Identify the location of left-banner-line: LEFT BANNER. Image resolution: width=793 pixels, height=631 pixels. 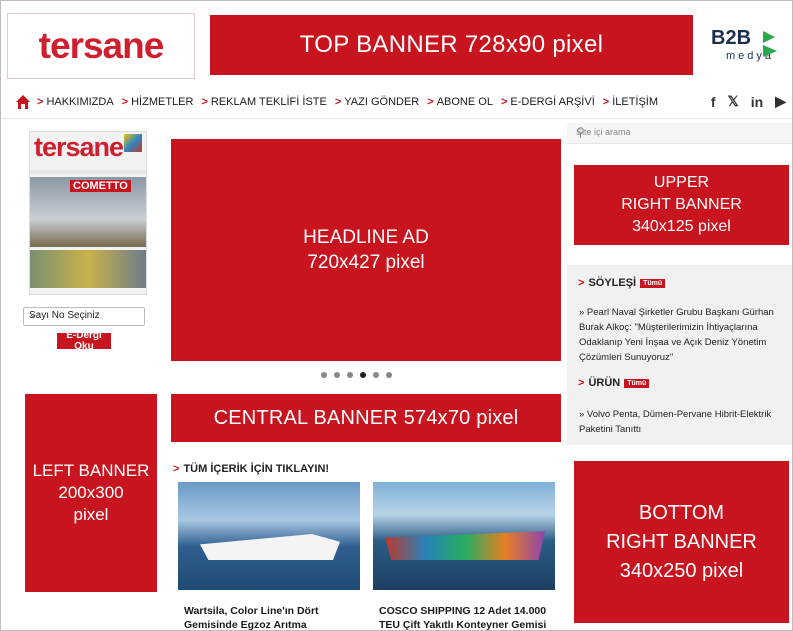
(91, 470).